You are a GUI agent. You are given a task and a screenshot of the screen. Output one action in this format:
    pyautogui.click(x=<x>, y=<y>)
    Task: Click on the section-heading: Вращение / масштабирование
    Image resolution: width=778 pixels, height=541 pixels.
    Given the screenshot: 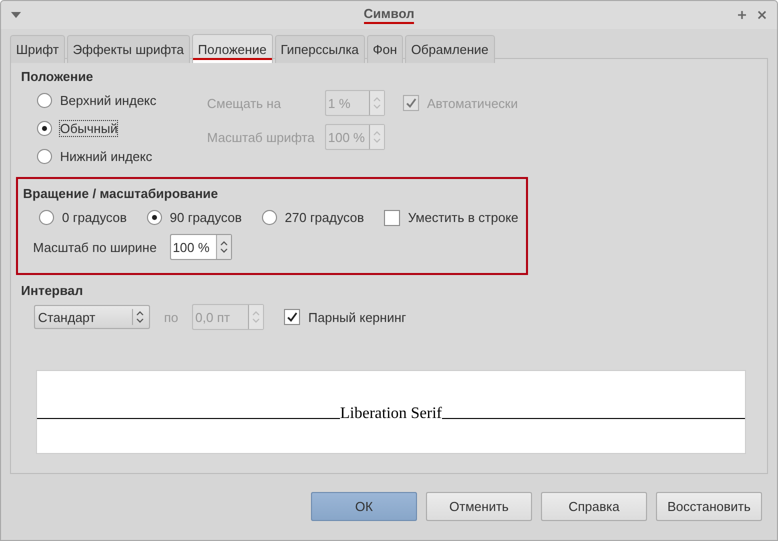 What is the action you would take?
    pyautogui.click(x=121, y=193)
    